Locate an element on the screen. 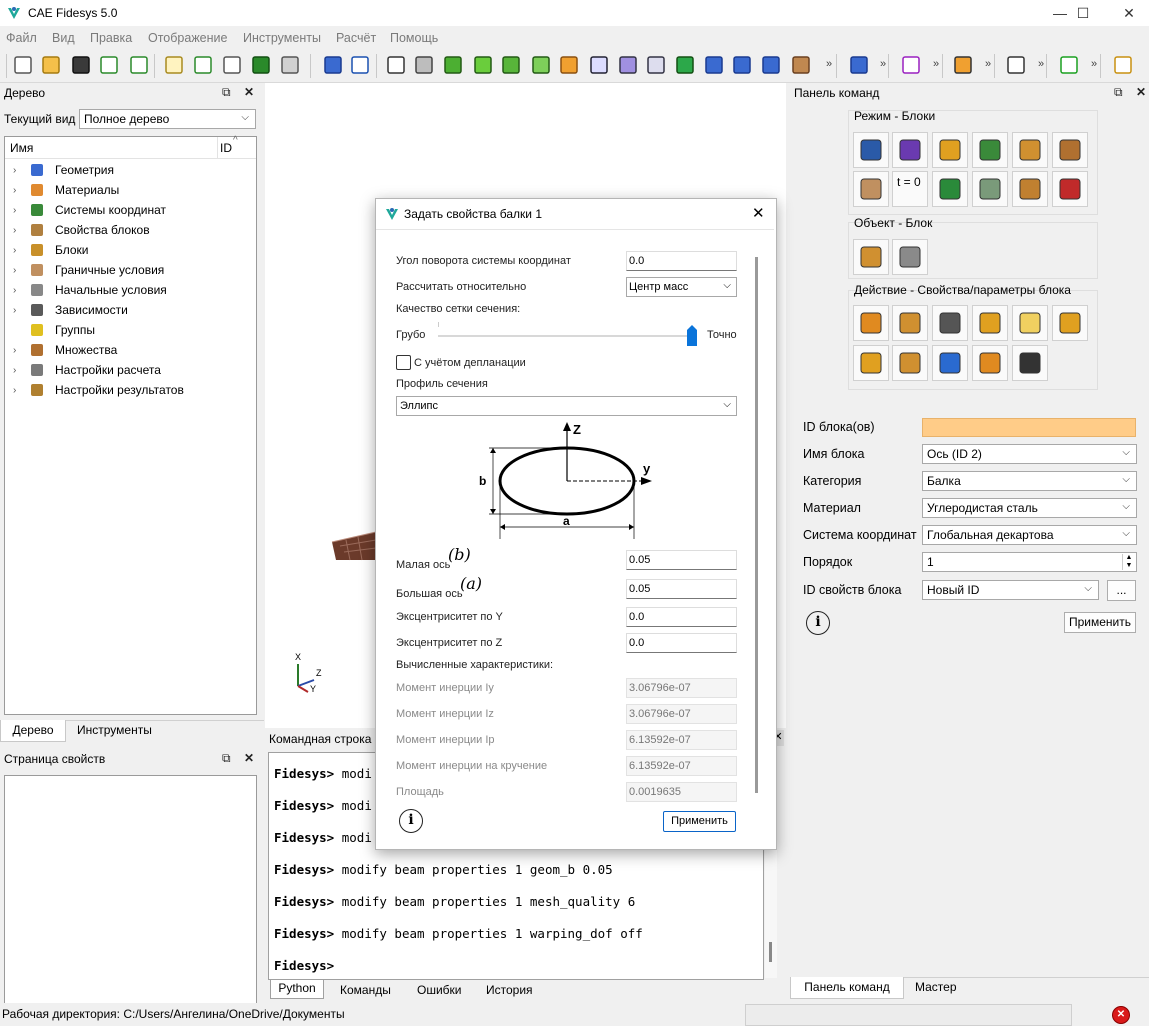 Image resolution: width=1149 pixels, height=1026 pixels. delete-block-icon is located at coordinates (990, 363).